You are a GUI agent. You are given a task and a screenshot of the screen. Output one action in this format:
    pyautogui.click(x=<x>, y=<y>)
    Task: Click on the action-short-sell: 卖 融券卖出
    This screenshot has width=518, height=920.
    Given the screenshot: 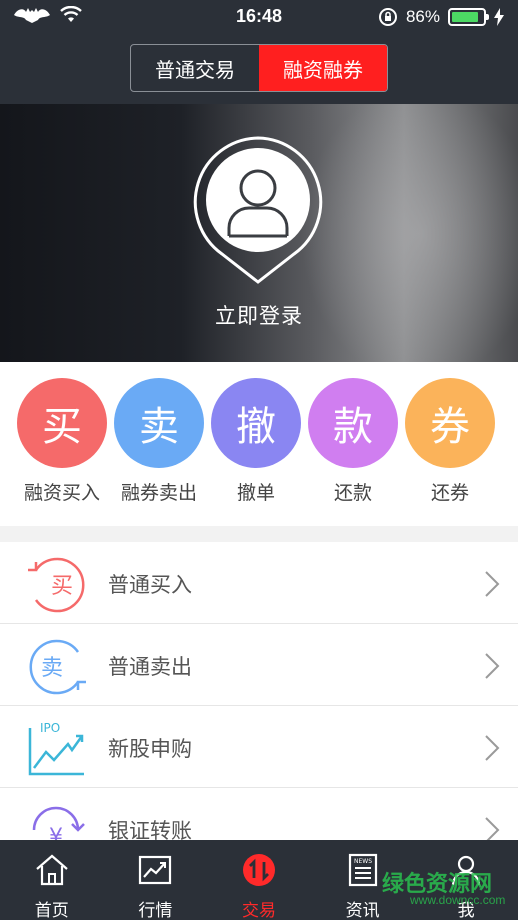 What is the action you would take?
    pyautogui.click(x=159, y=441)
    